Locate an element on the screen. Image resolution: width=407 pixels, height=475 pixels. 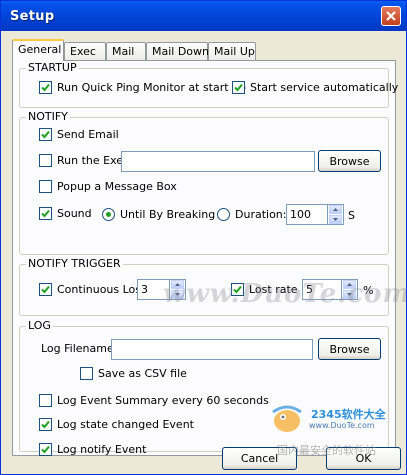
duration-radio: Duration: is located at coordinates (251, 214).